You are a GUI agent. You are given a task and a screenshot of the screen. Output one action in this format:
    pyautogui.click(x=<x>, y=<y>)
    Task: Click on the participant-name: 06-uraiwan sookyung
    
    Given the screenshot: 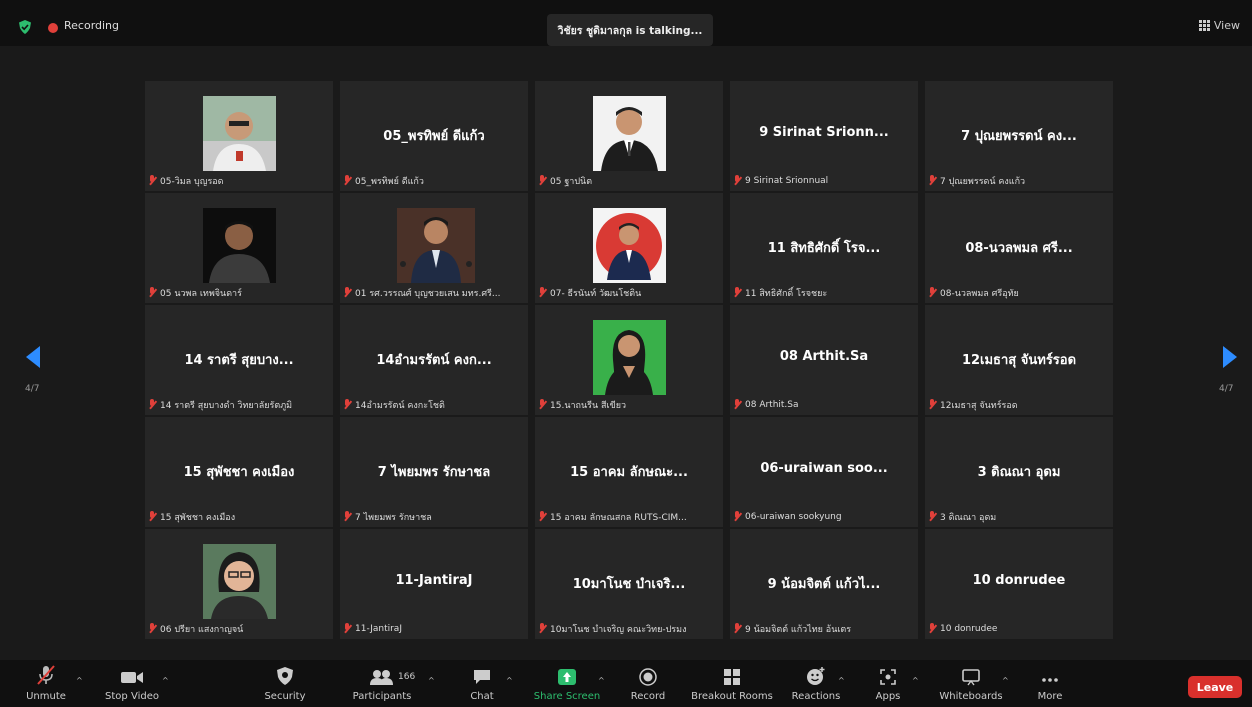 What is the action you would take?
    pyautogui.click(x=793, y=516)
    